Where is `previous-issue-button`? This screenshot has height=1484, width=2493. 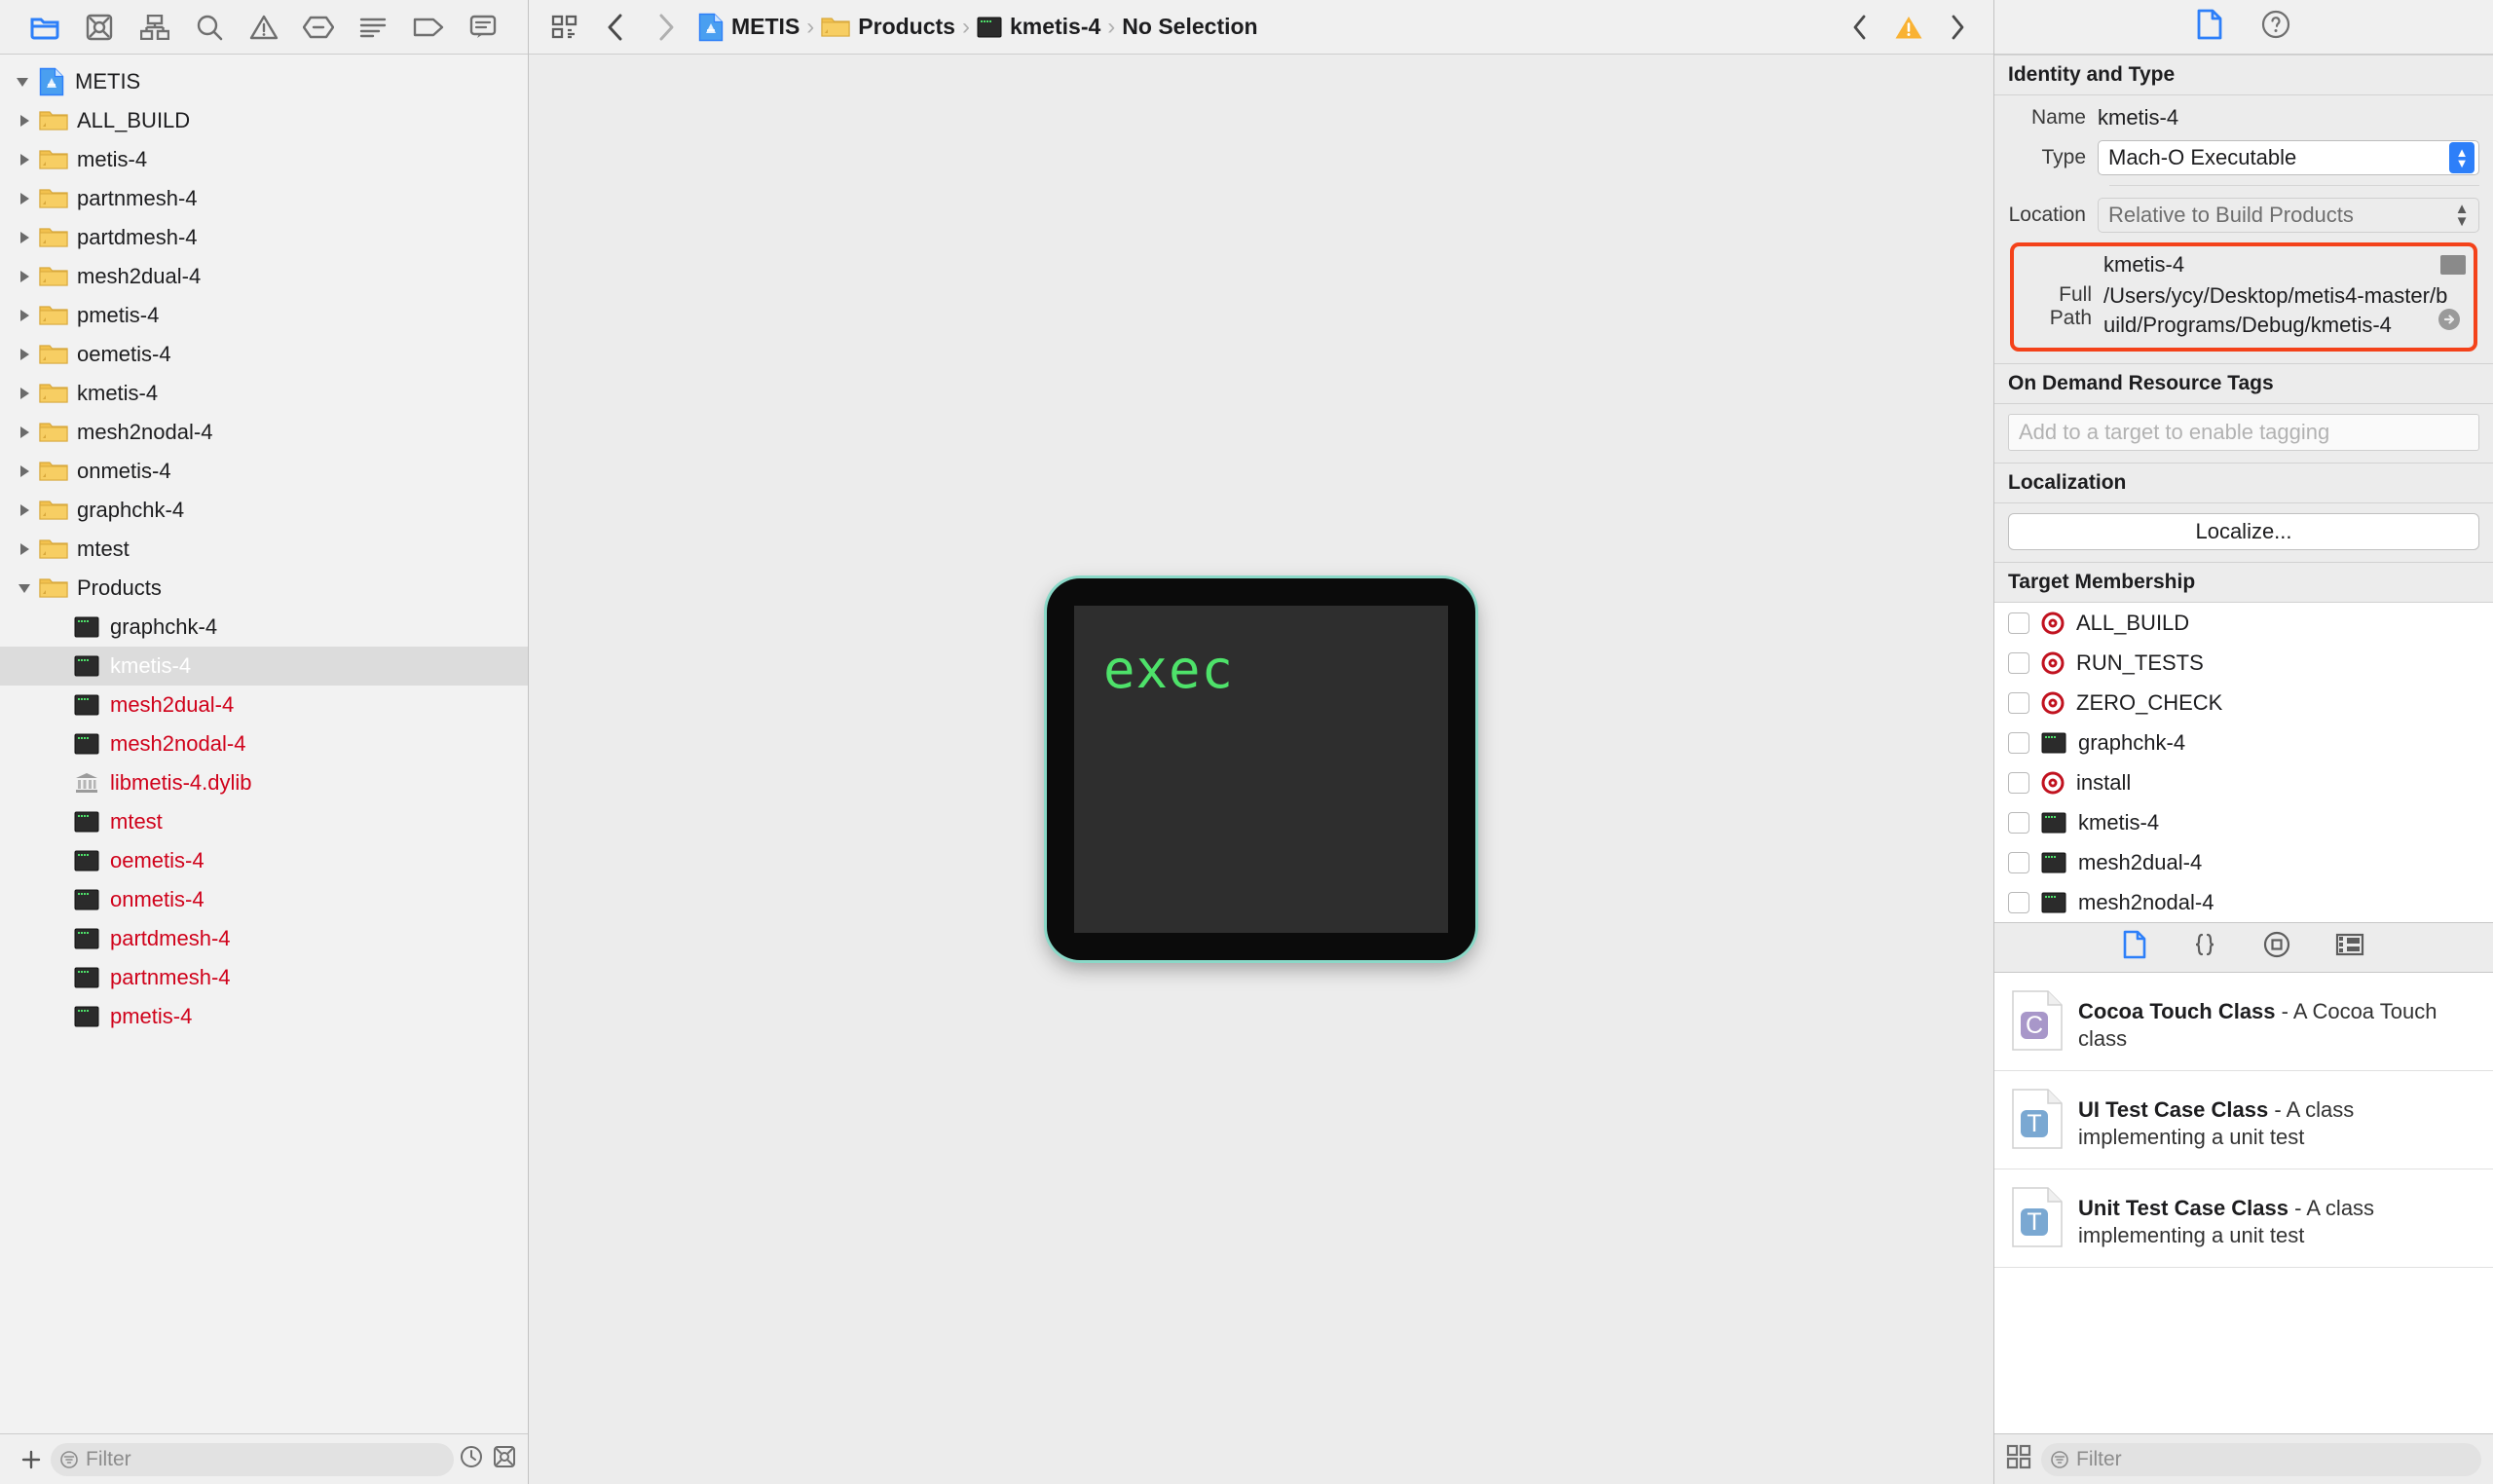 previous-issue-button is located at coordinates (1860, 27).